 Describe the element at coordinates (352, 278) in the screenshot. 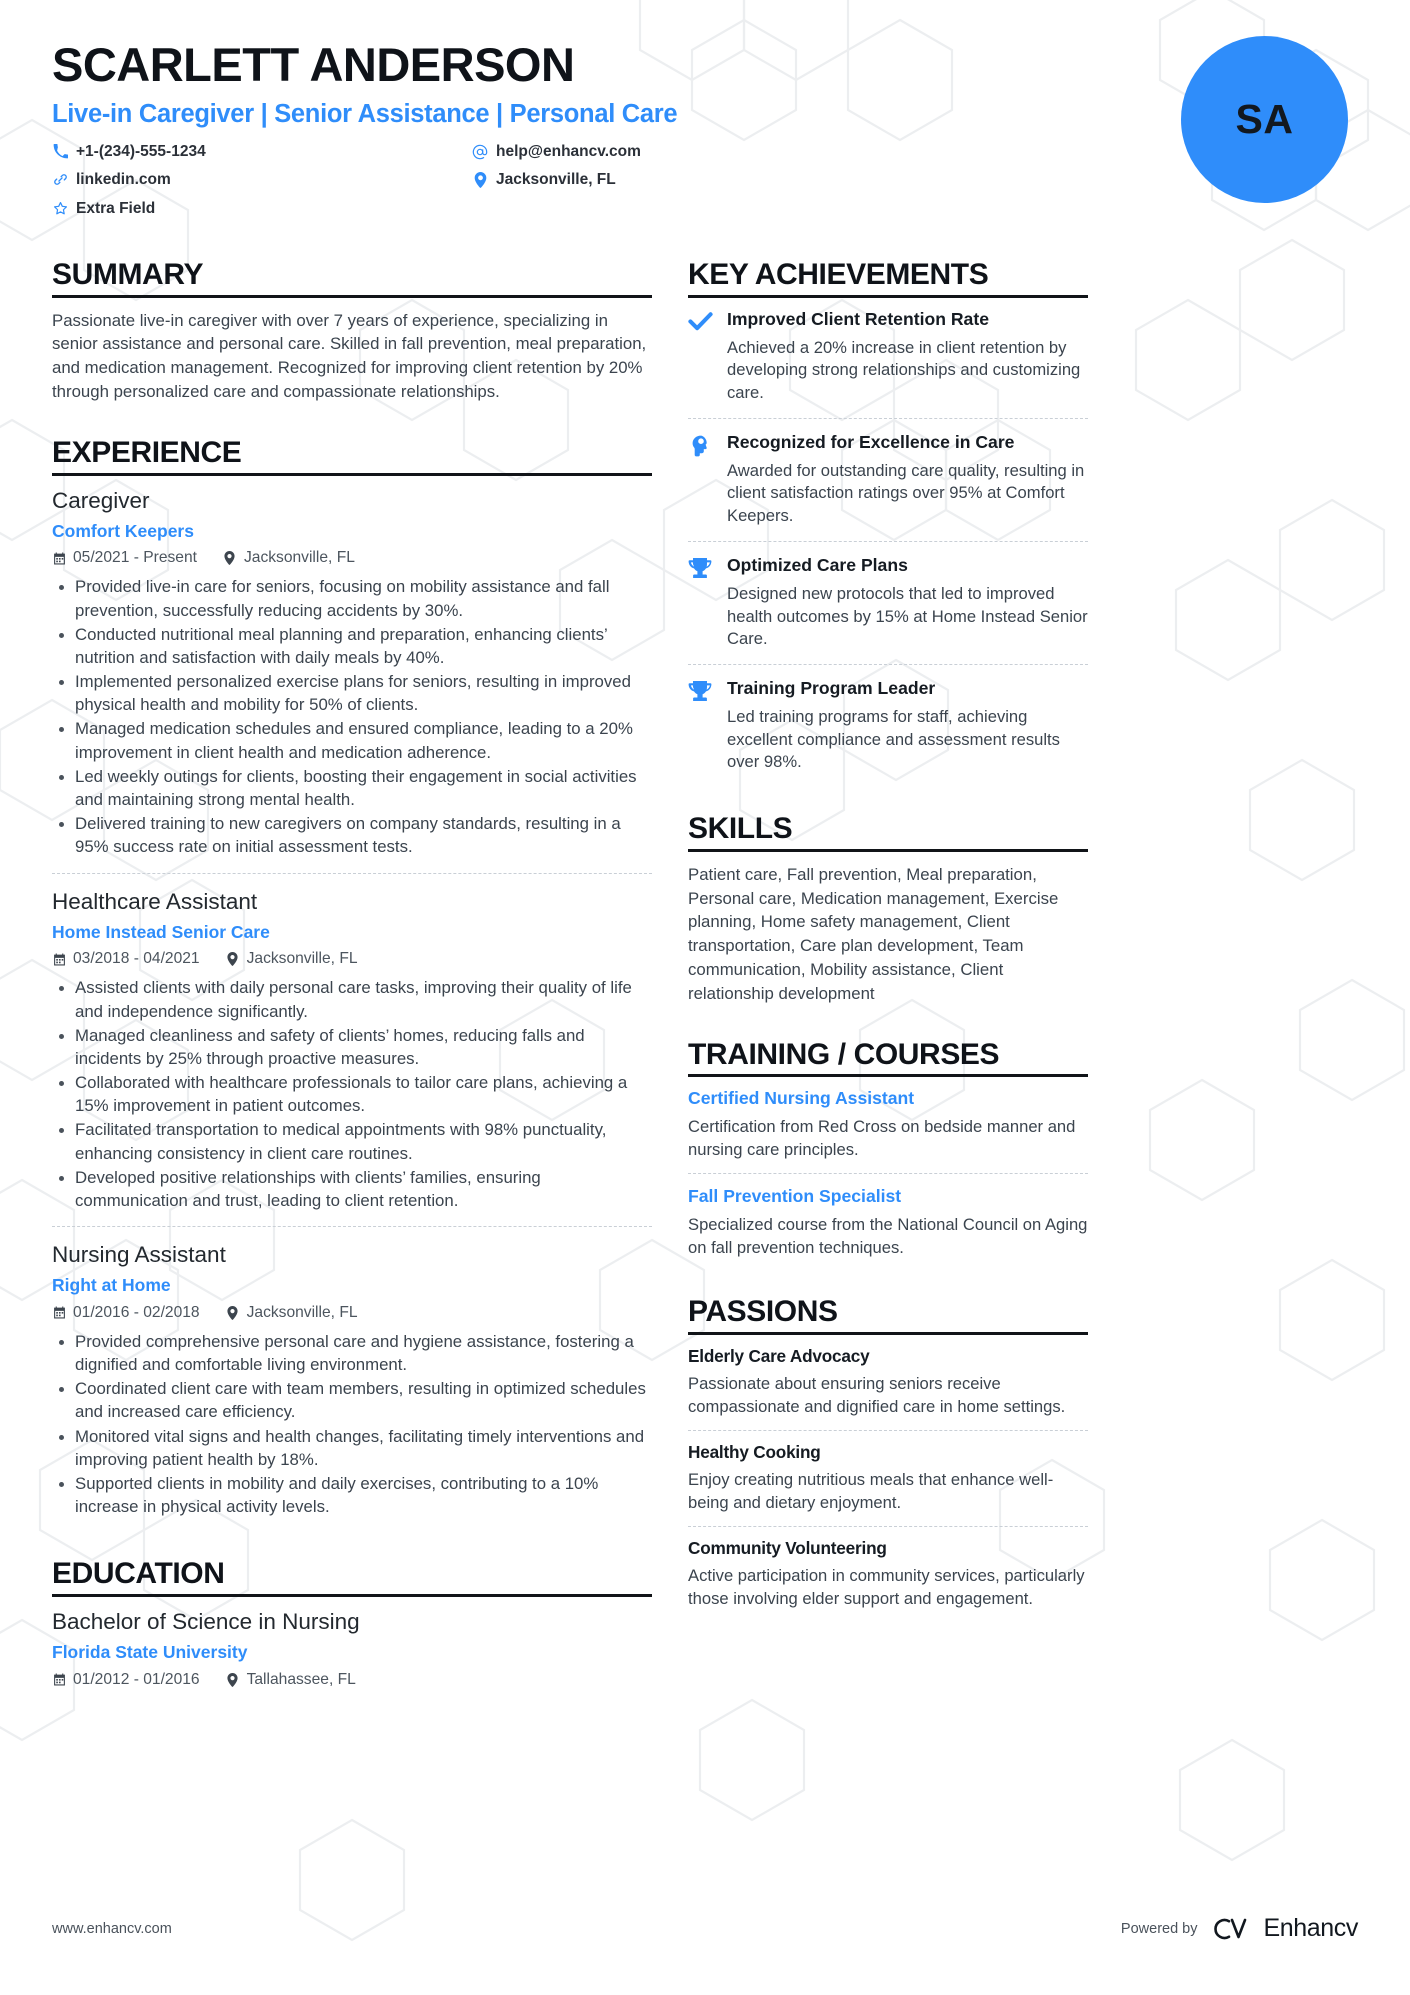

I see `section-title-summary: SUMMARY` at that location.